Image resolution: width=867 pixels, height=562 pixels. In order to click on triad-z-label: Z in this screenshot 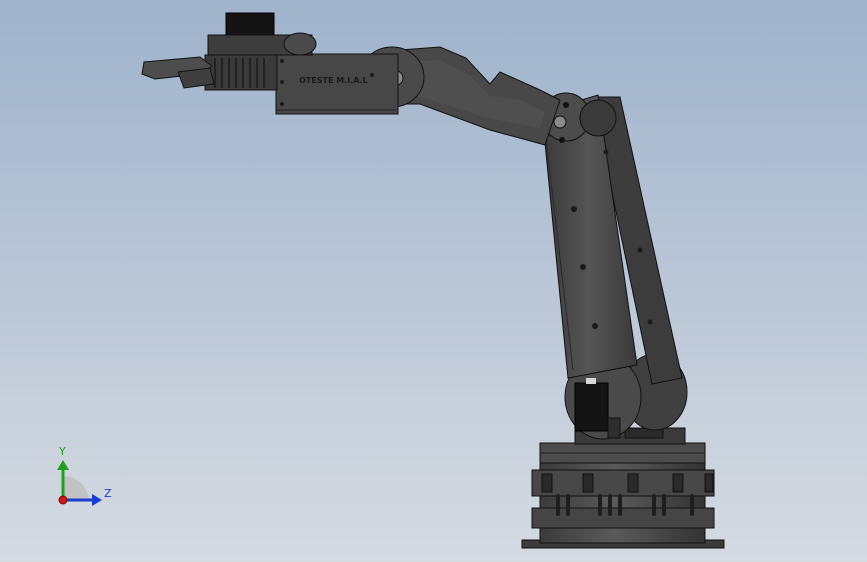, I will do `click(108, 493)`.